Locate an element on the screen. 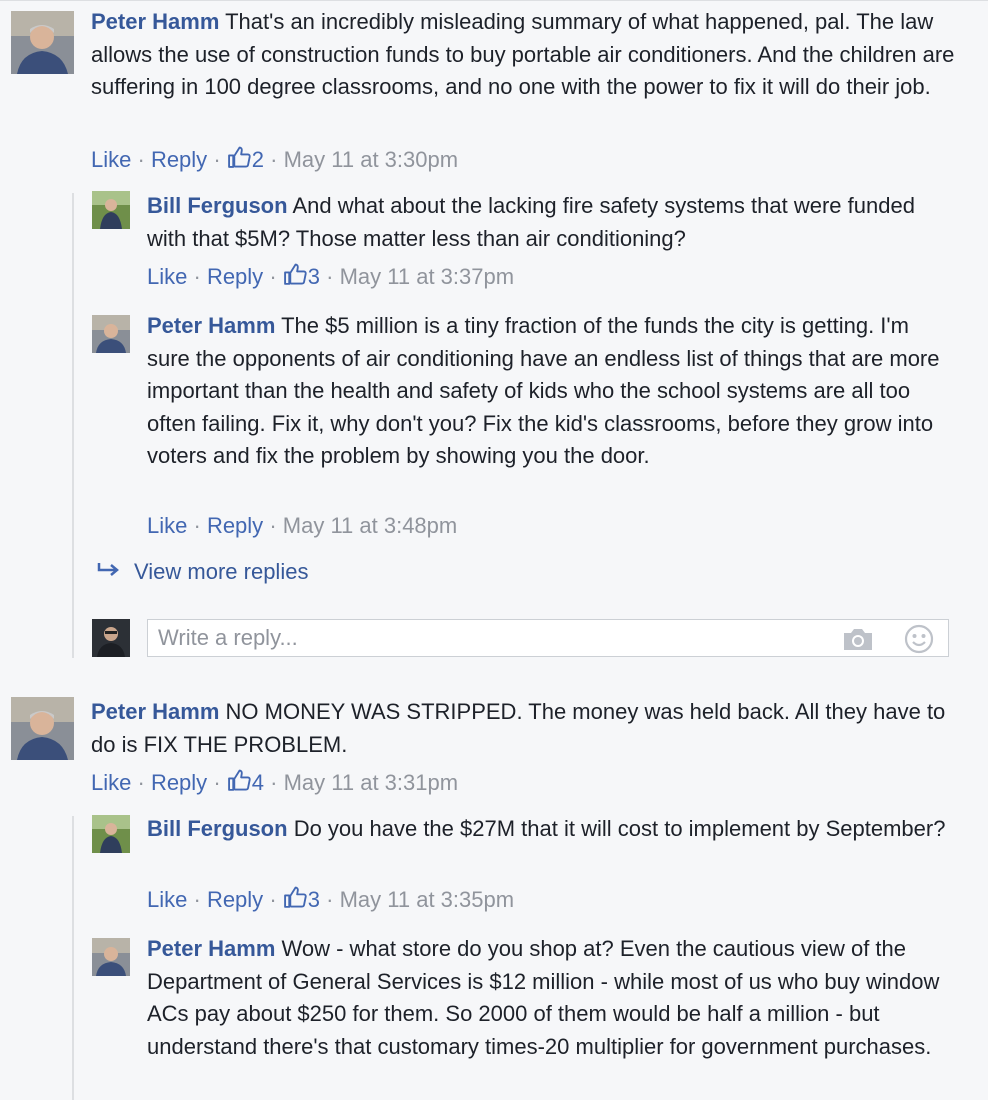  timestamp: May 11 at 3:30pm is located at coordinates (371, 159).